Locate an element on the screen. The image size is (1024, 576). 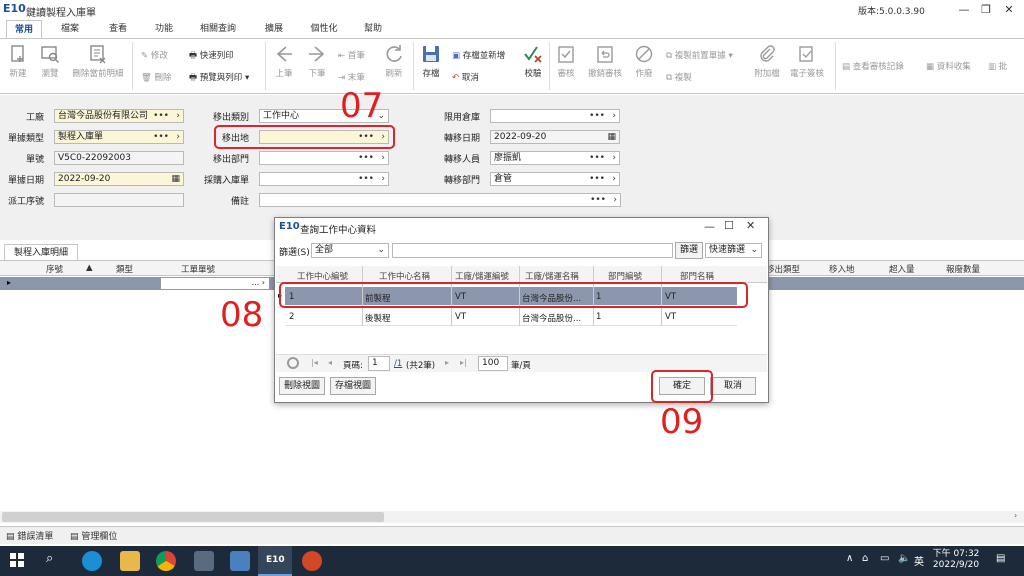
clock: 下午 07:32 2022/9/20 is located at coordinates (956, 560).